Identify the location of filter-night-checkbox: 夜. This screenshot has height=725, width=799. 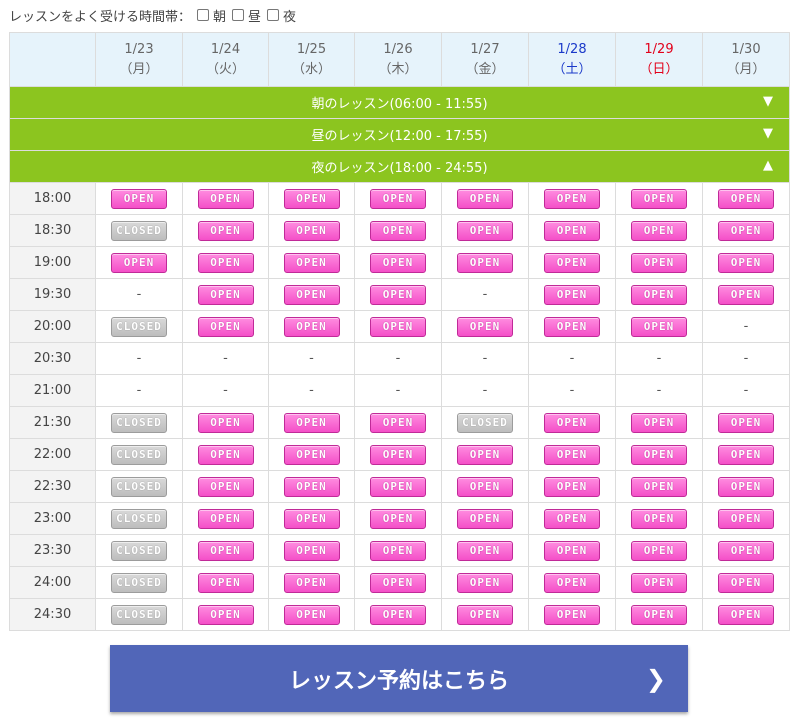
(281, 15).